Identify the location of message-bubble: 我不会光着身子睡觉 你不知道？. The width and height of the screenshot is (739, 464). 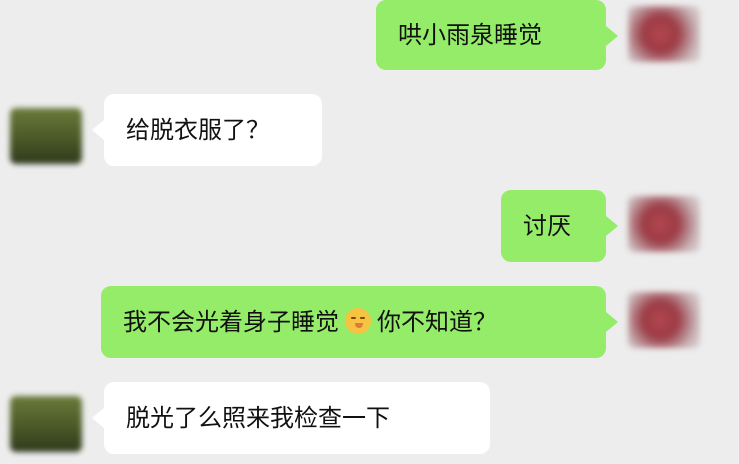
(359, 322).